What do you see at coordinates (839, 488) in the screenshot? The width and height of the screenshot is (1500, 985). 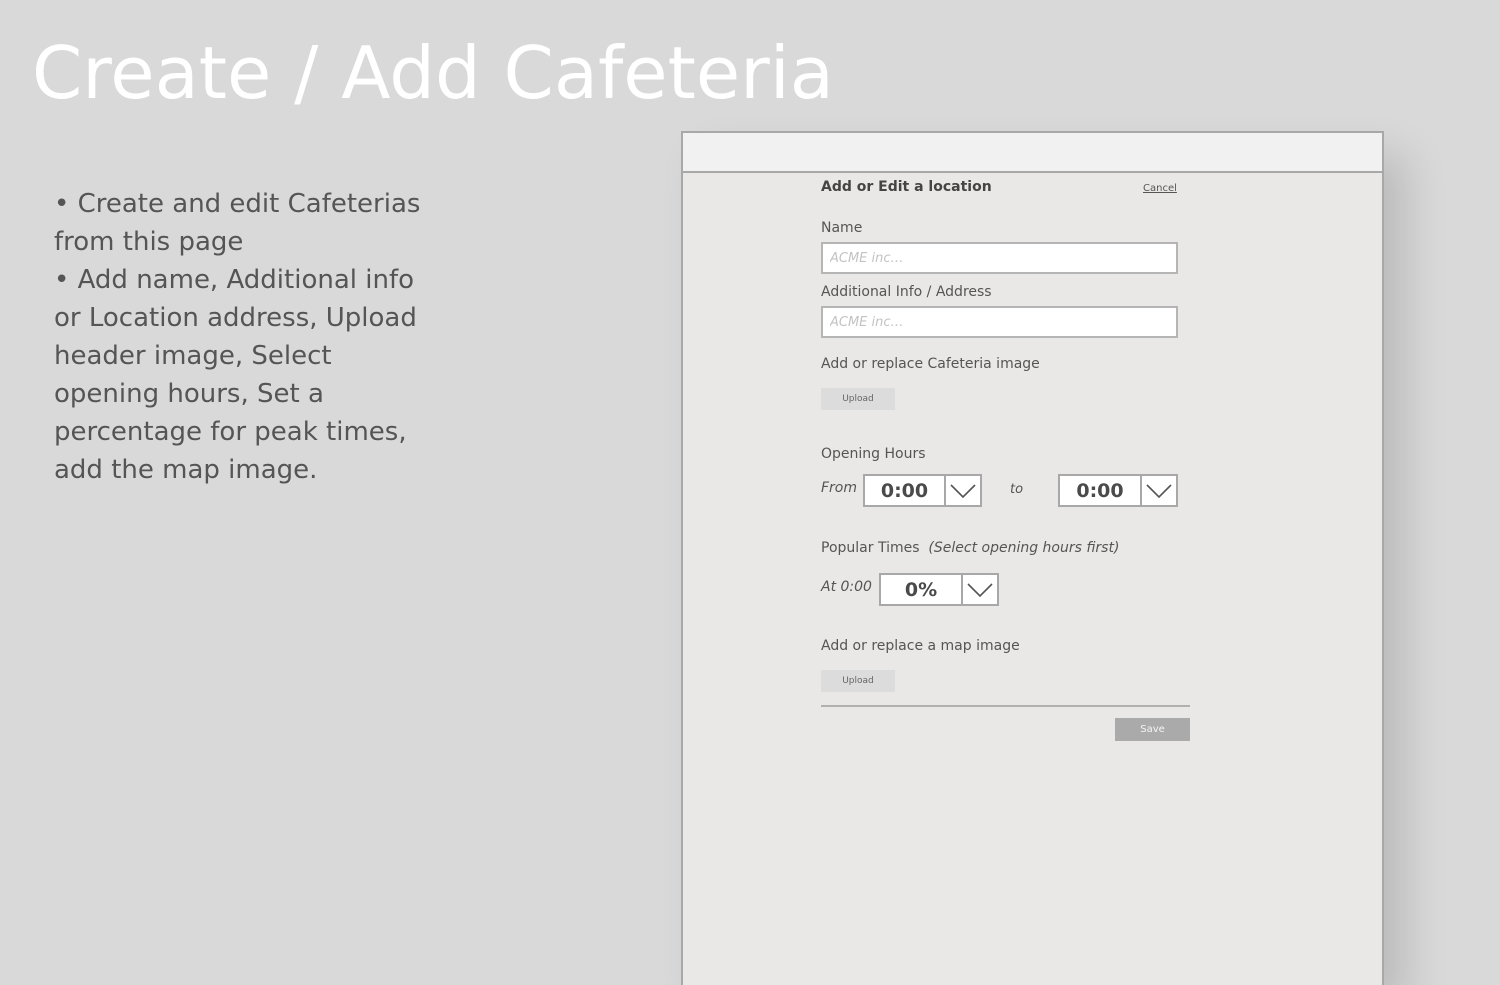 I see `from-label: From` at bounding box center [839, 488].